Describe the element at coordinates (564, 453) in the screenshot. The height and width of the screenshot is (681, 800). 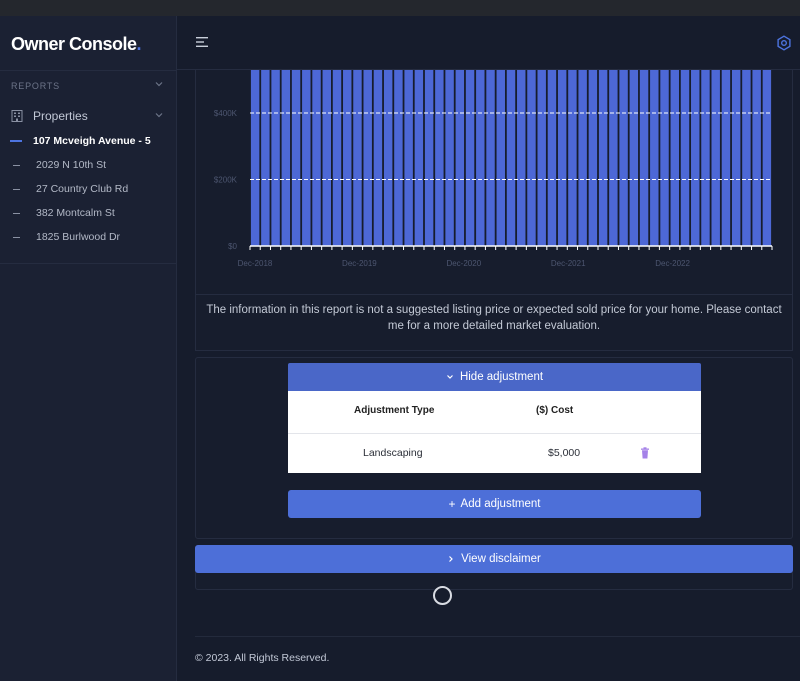
I see `adjustment-cost-cell: $5,000` at that location.